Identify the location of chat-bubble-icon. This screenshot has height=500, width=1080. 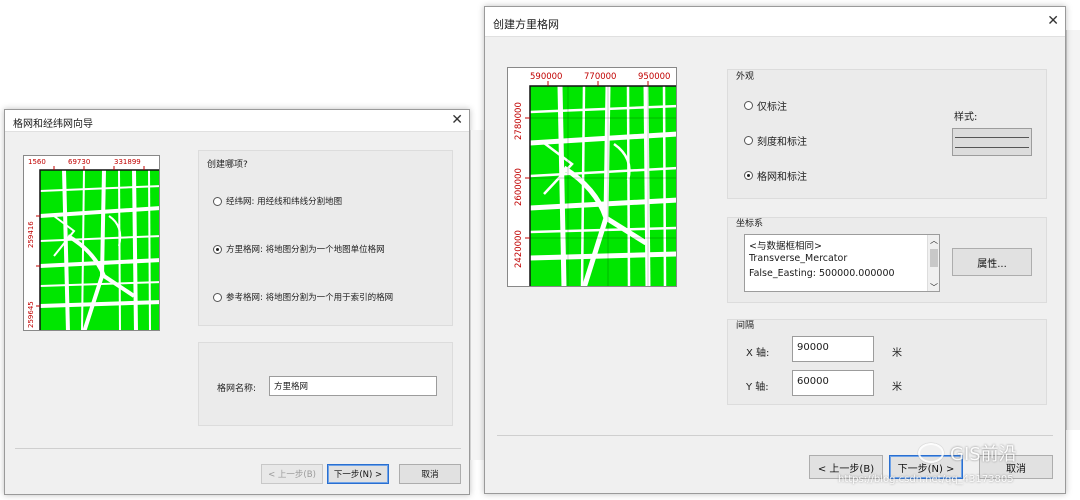
(931, 453).